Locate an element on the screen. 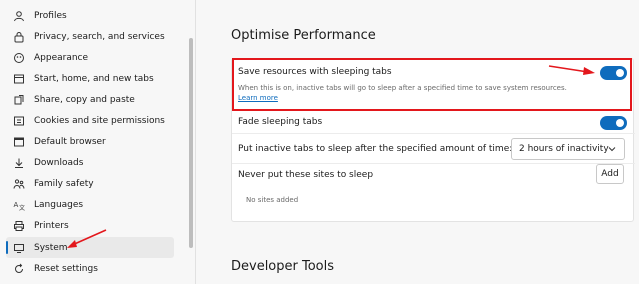  select-value: 2 hours of inactivity is located at coordinates (564, 149).